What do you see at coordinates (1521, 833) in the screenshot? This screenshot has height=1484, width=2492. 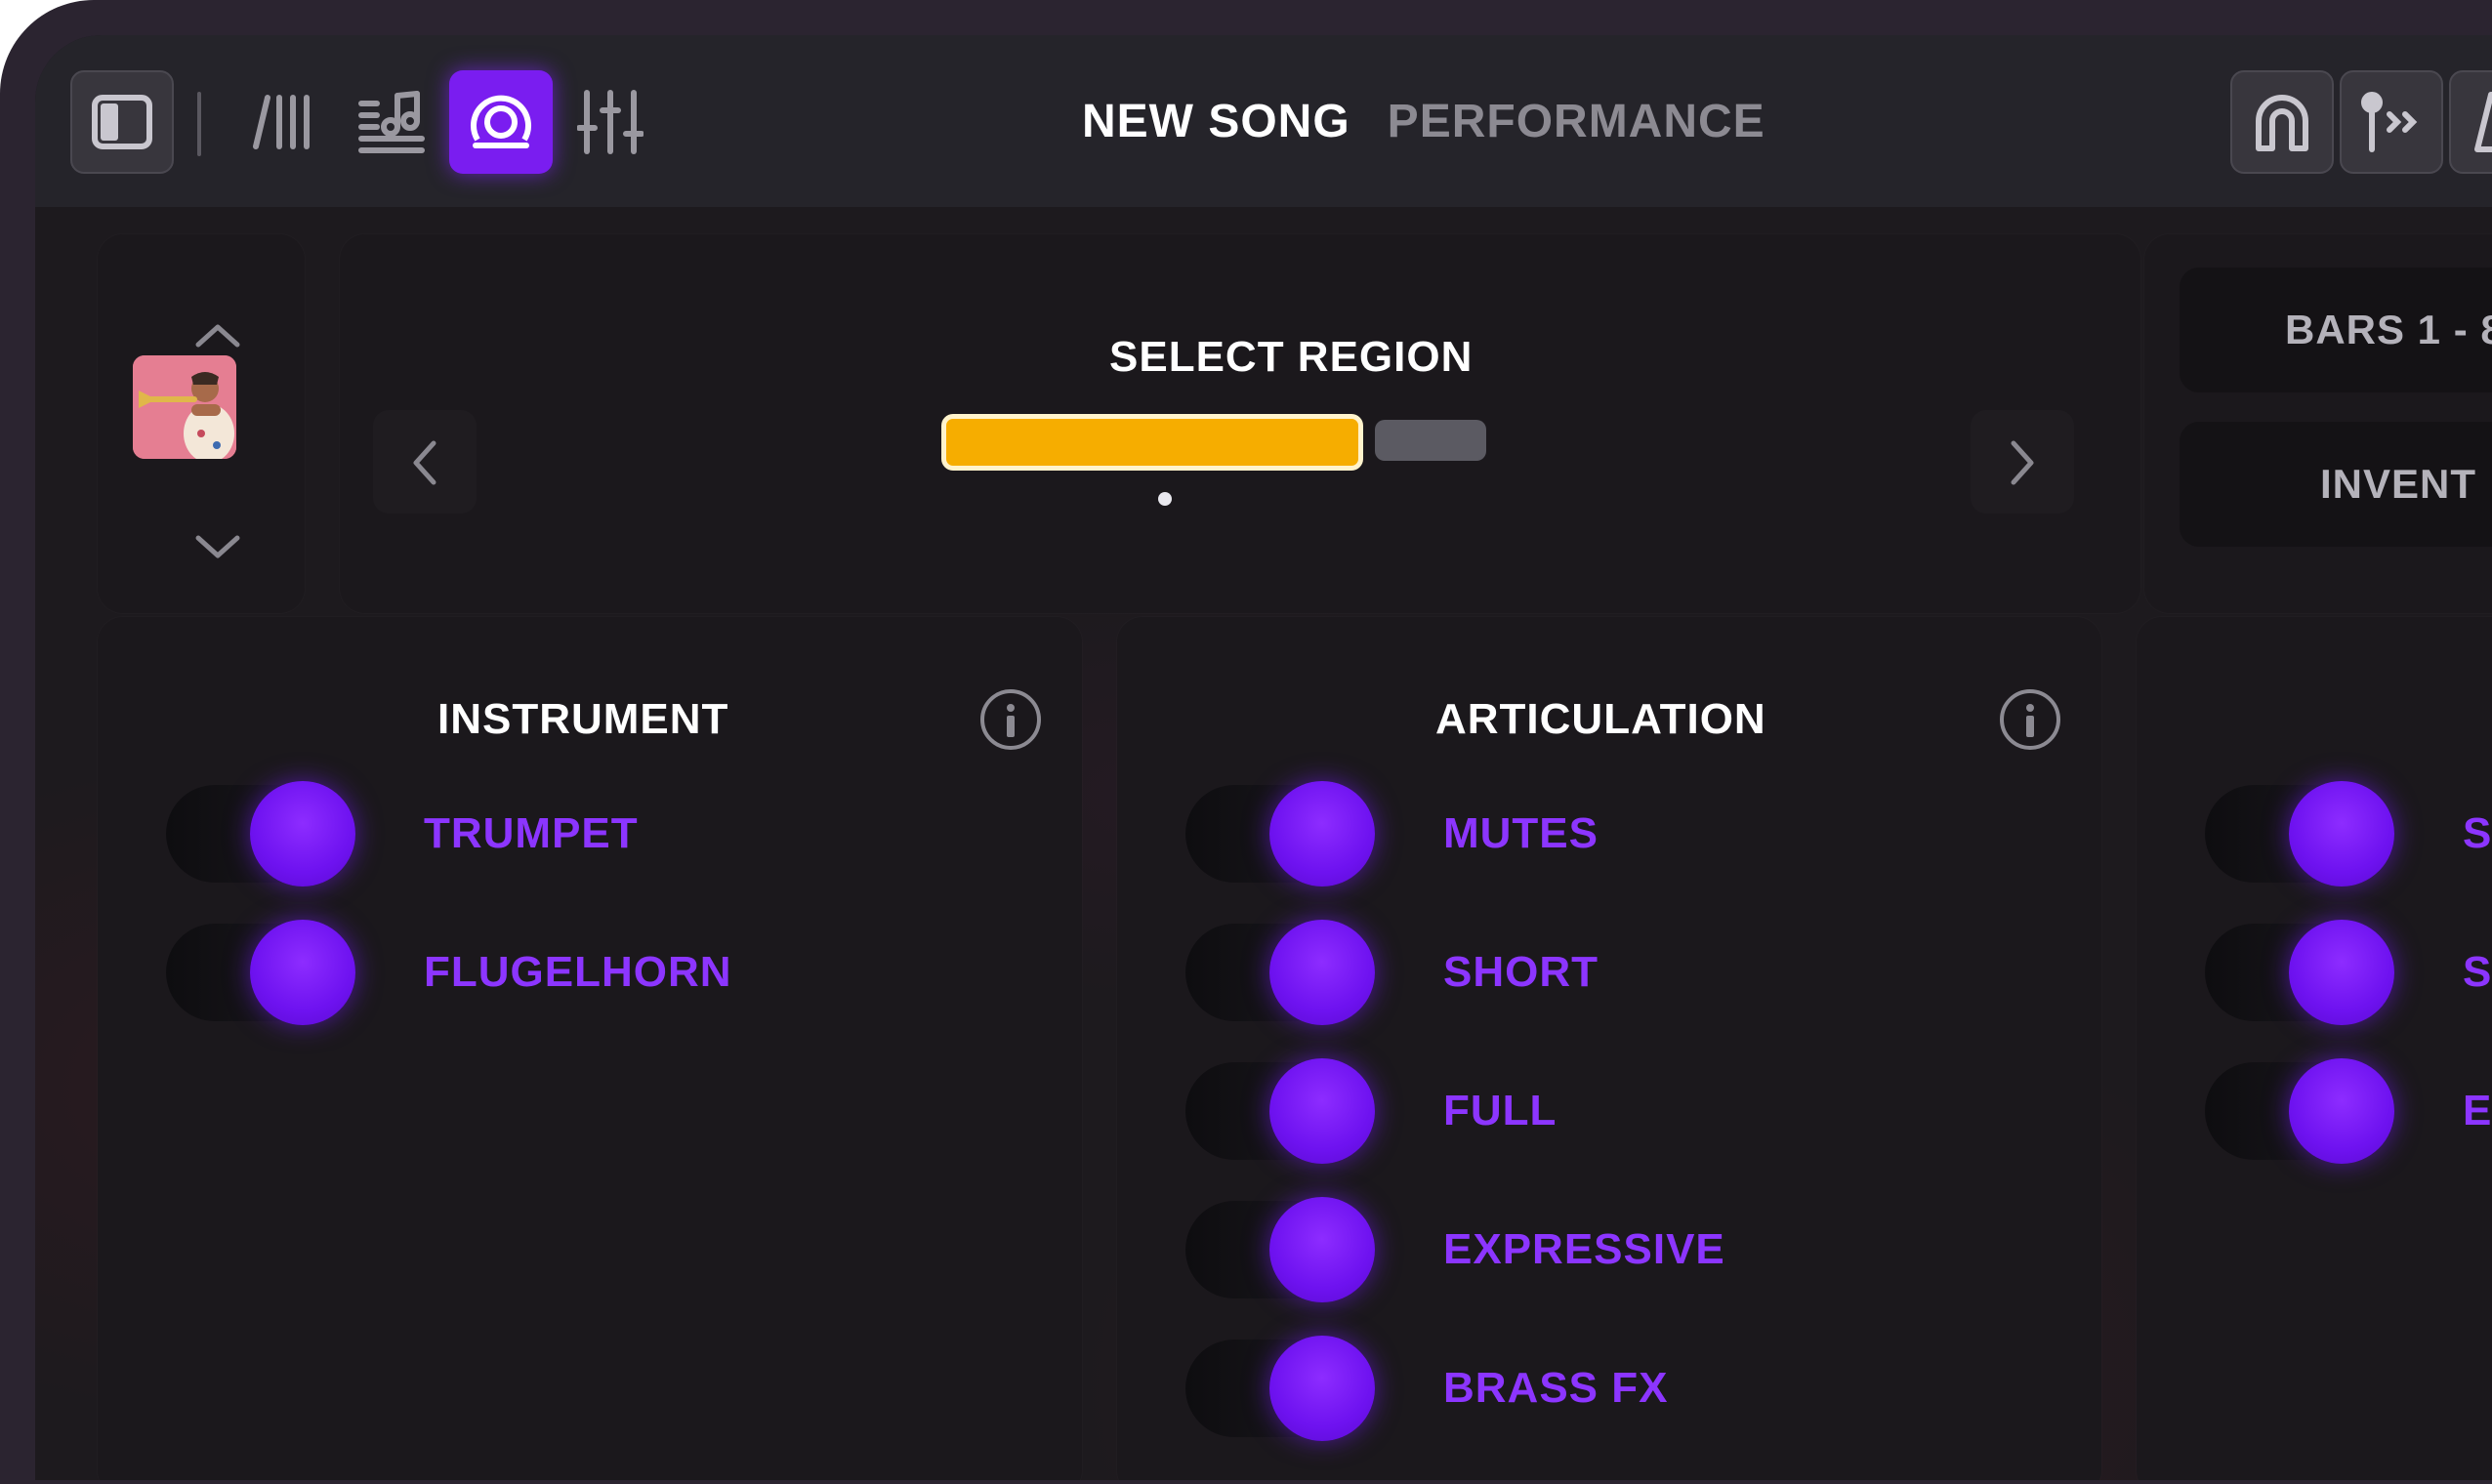 I see `toggle-label: MUTES` at bounding box center [1521, 833].